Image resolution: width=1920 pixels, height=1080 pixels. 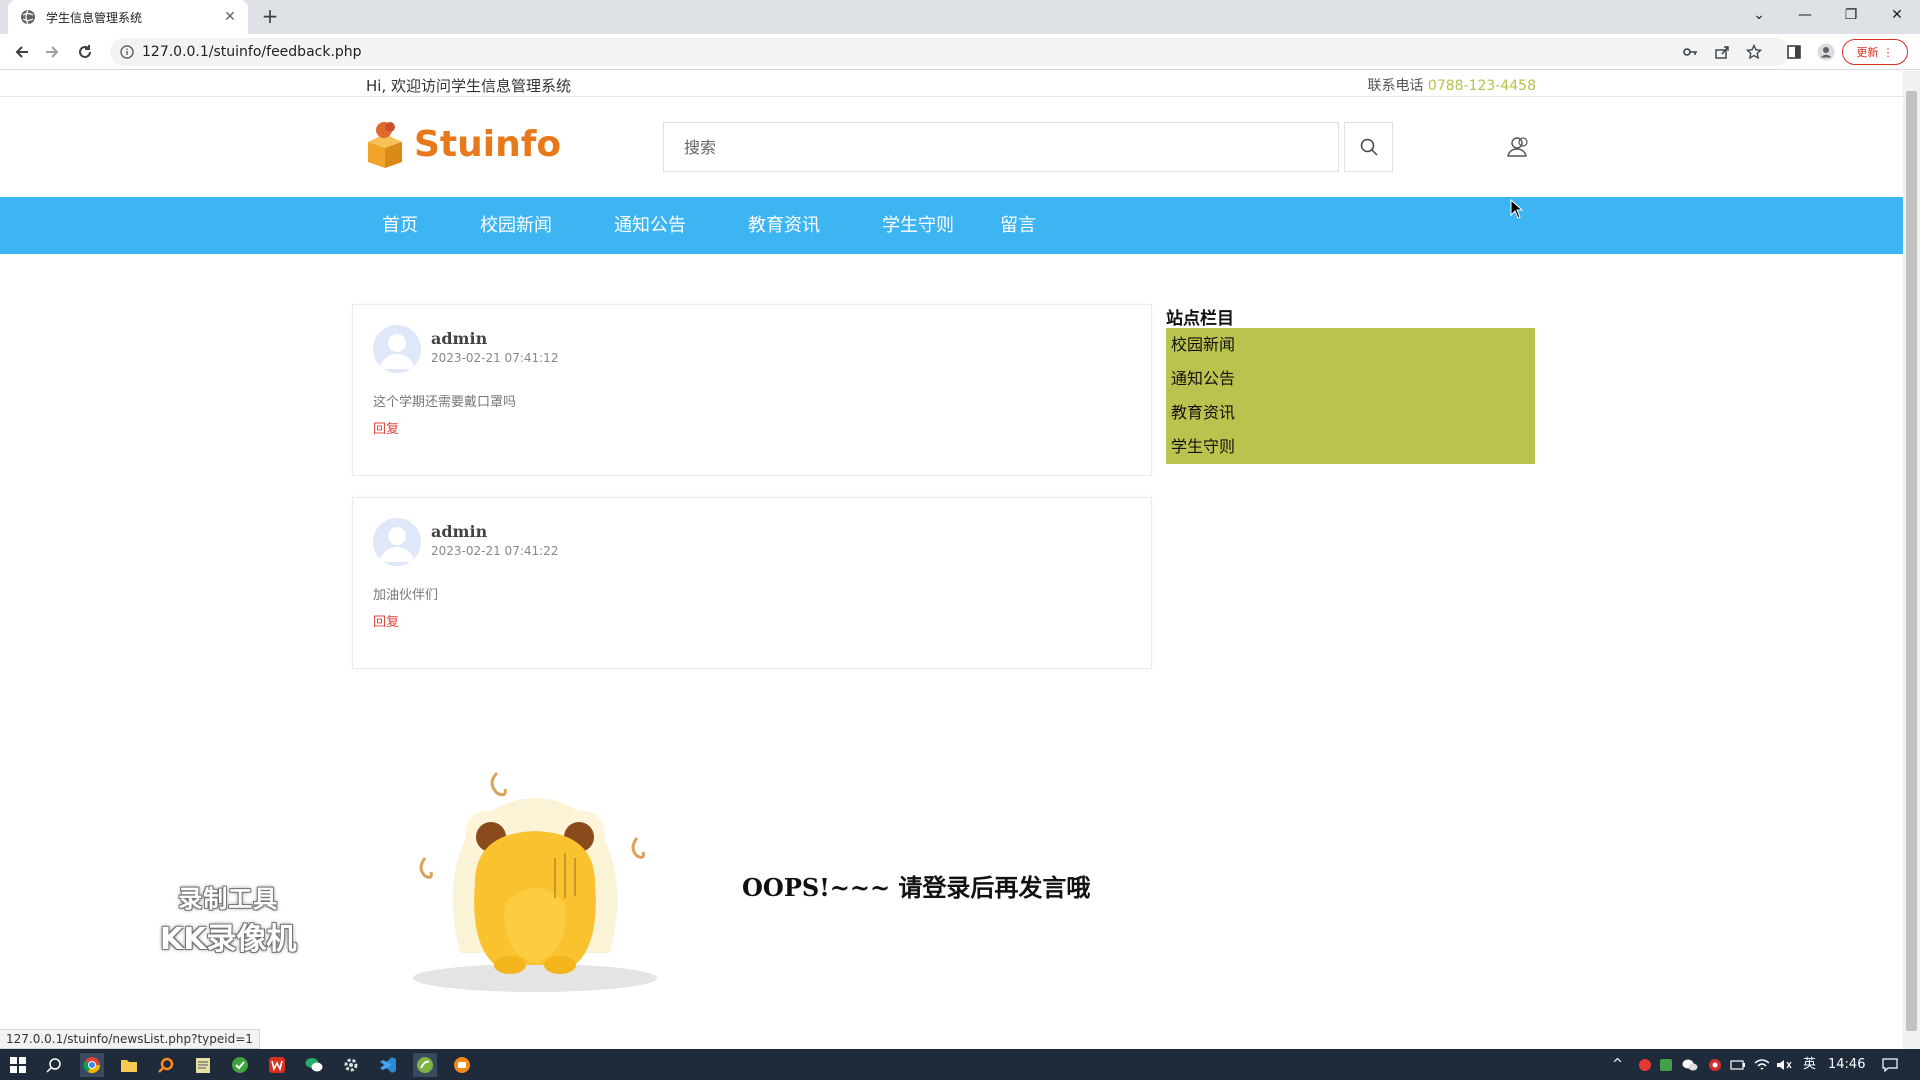 I want to click on notification-icon, so click(x=1890, y=1065).